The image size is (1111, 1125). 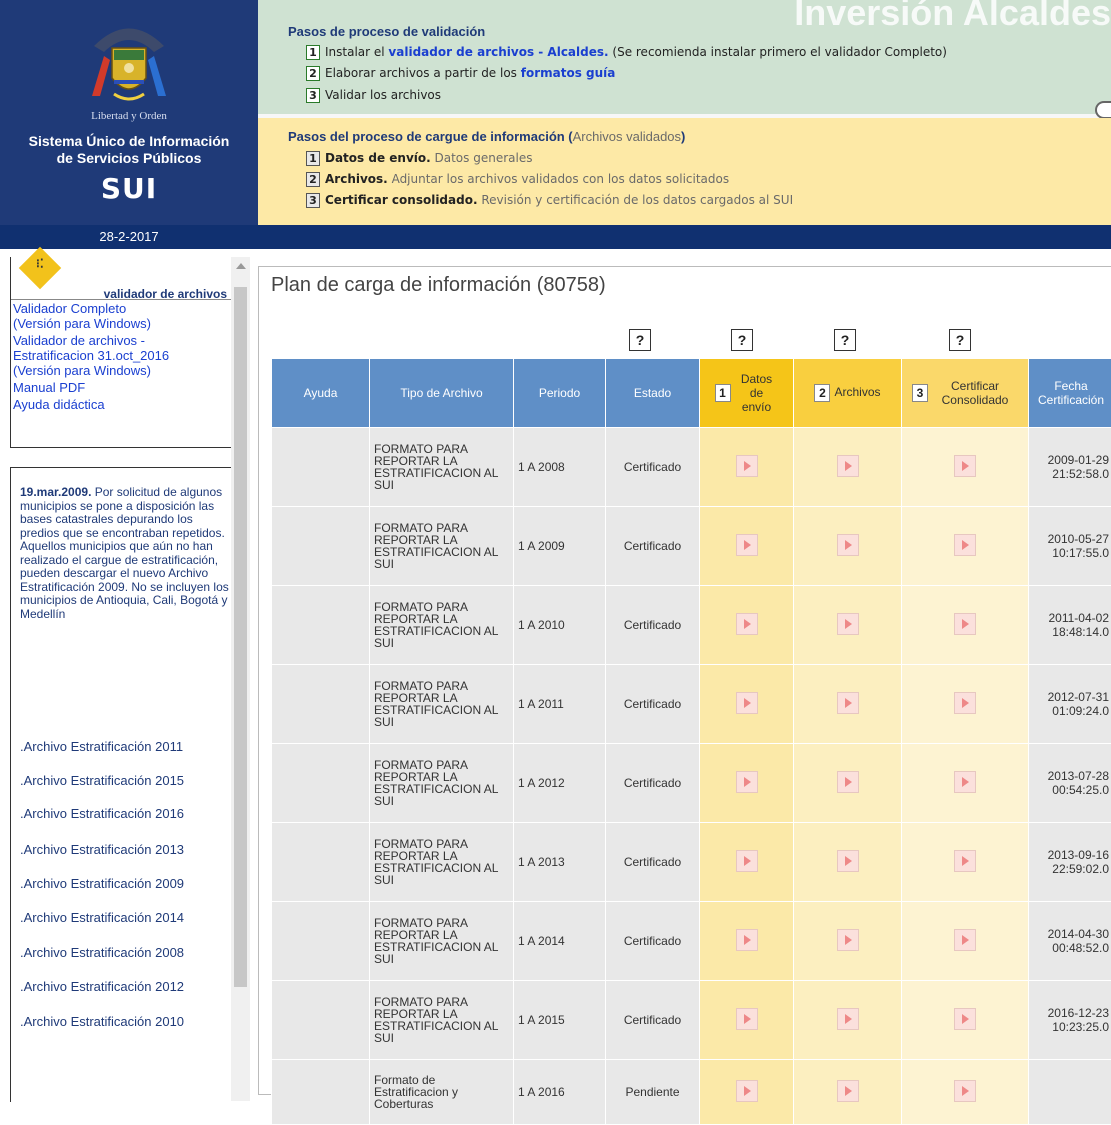 What do you see at coordinates (845, 340) in the screenshot?
I see `help-archivos-icon: ?` at bounding box center [845, 340].